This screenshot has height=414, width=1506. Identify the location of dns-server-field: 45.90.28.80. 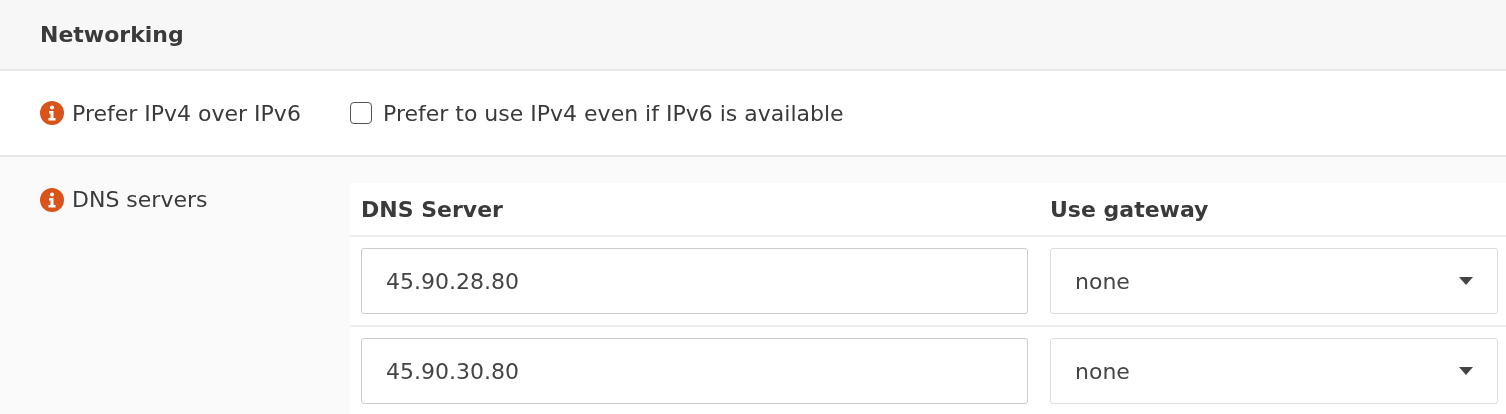
(694, 281).